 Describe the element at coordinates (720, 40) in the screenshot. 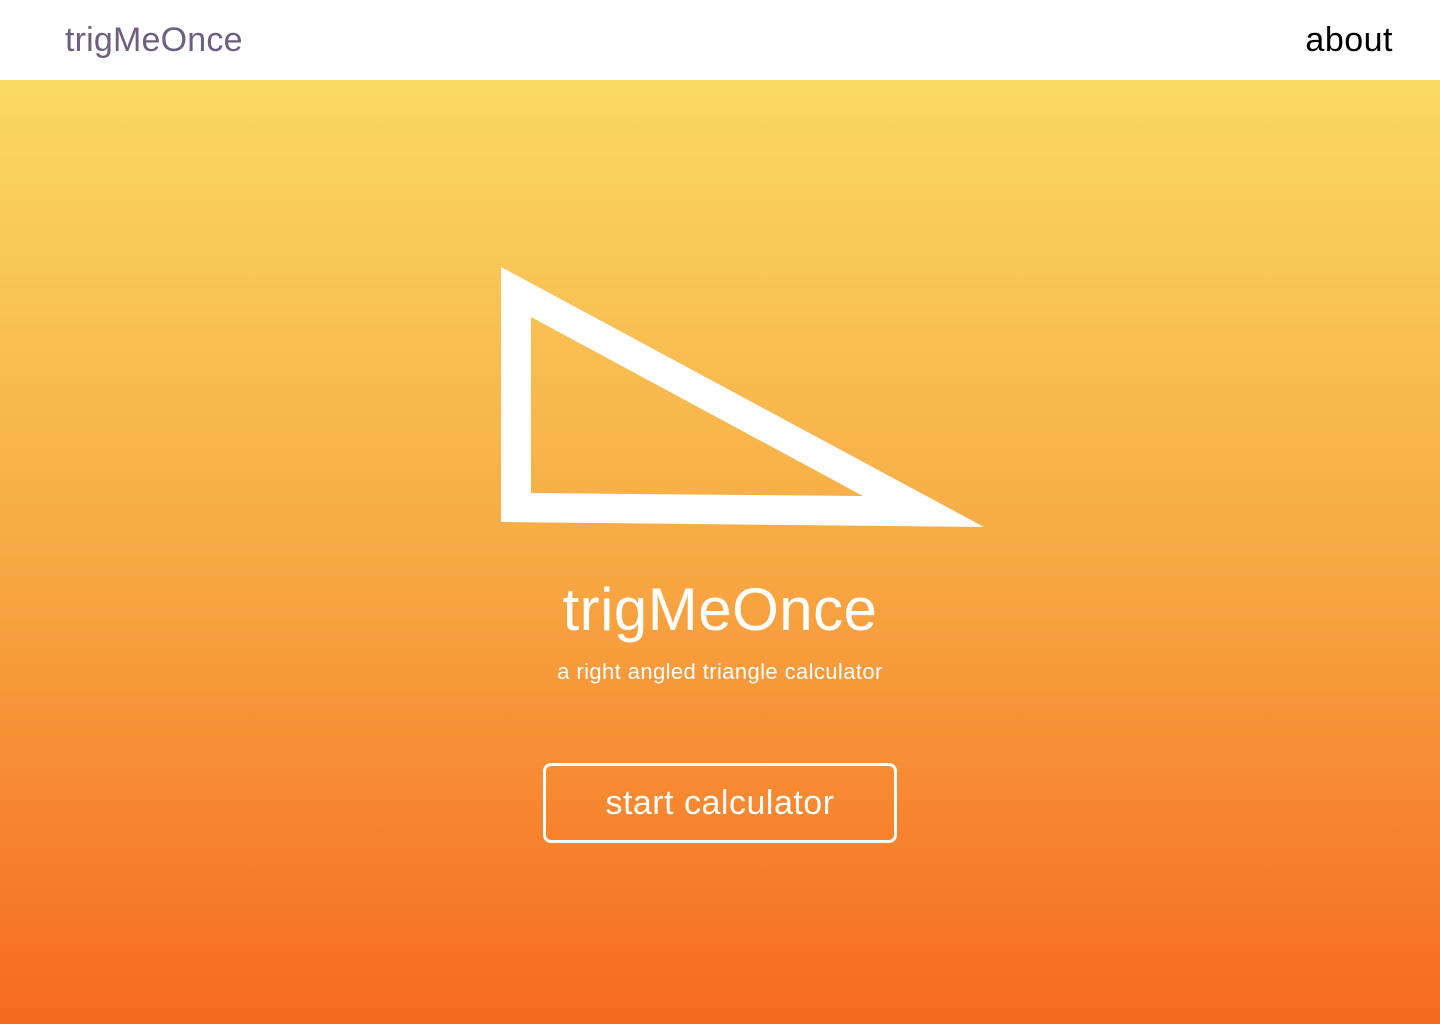

I see `top-navbar: trigMeOnce about` at that location.